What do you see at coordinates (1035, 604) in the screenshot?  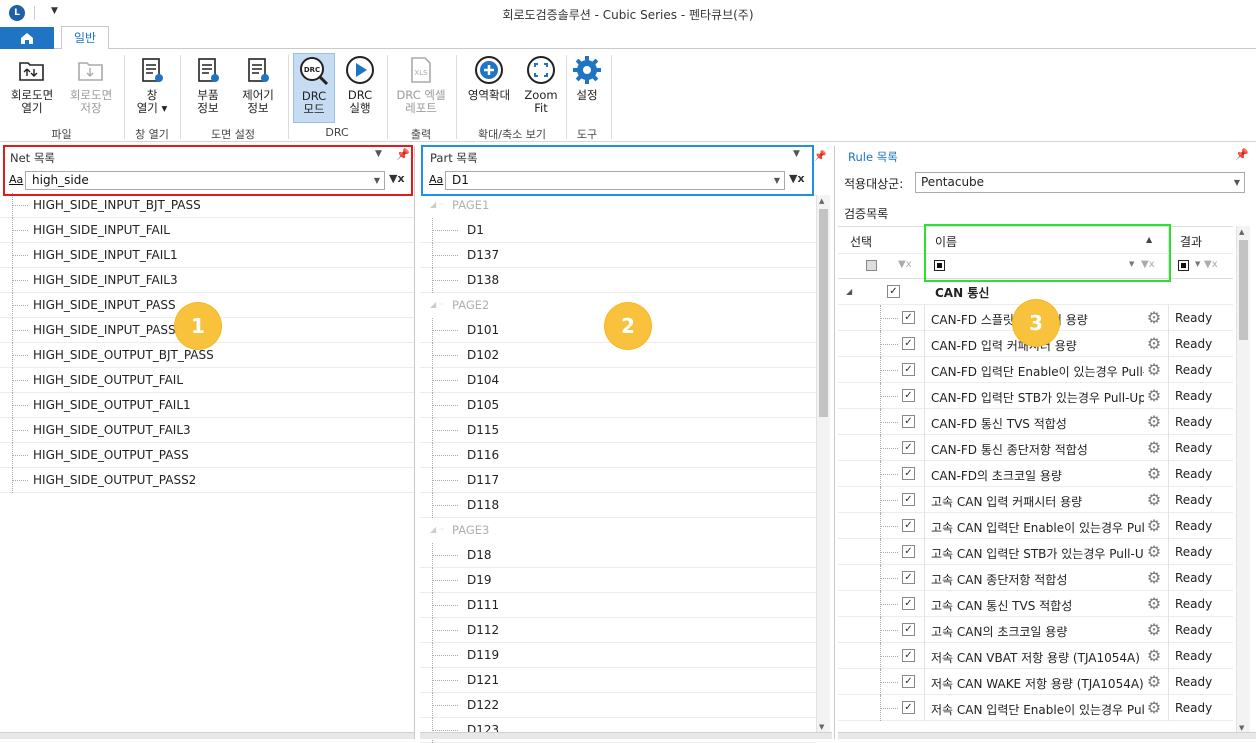 I see `rule-row: ✓ 고속 CAN 통신 TVS 적합성 ⚙ Ready` at bounding box center [1035, 604].